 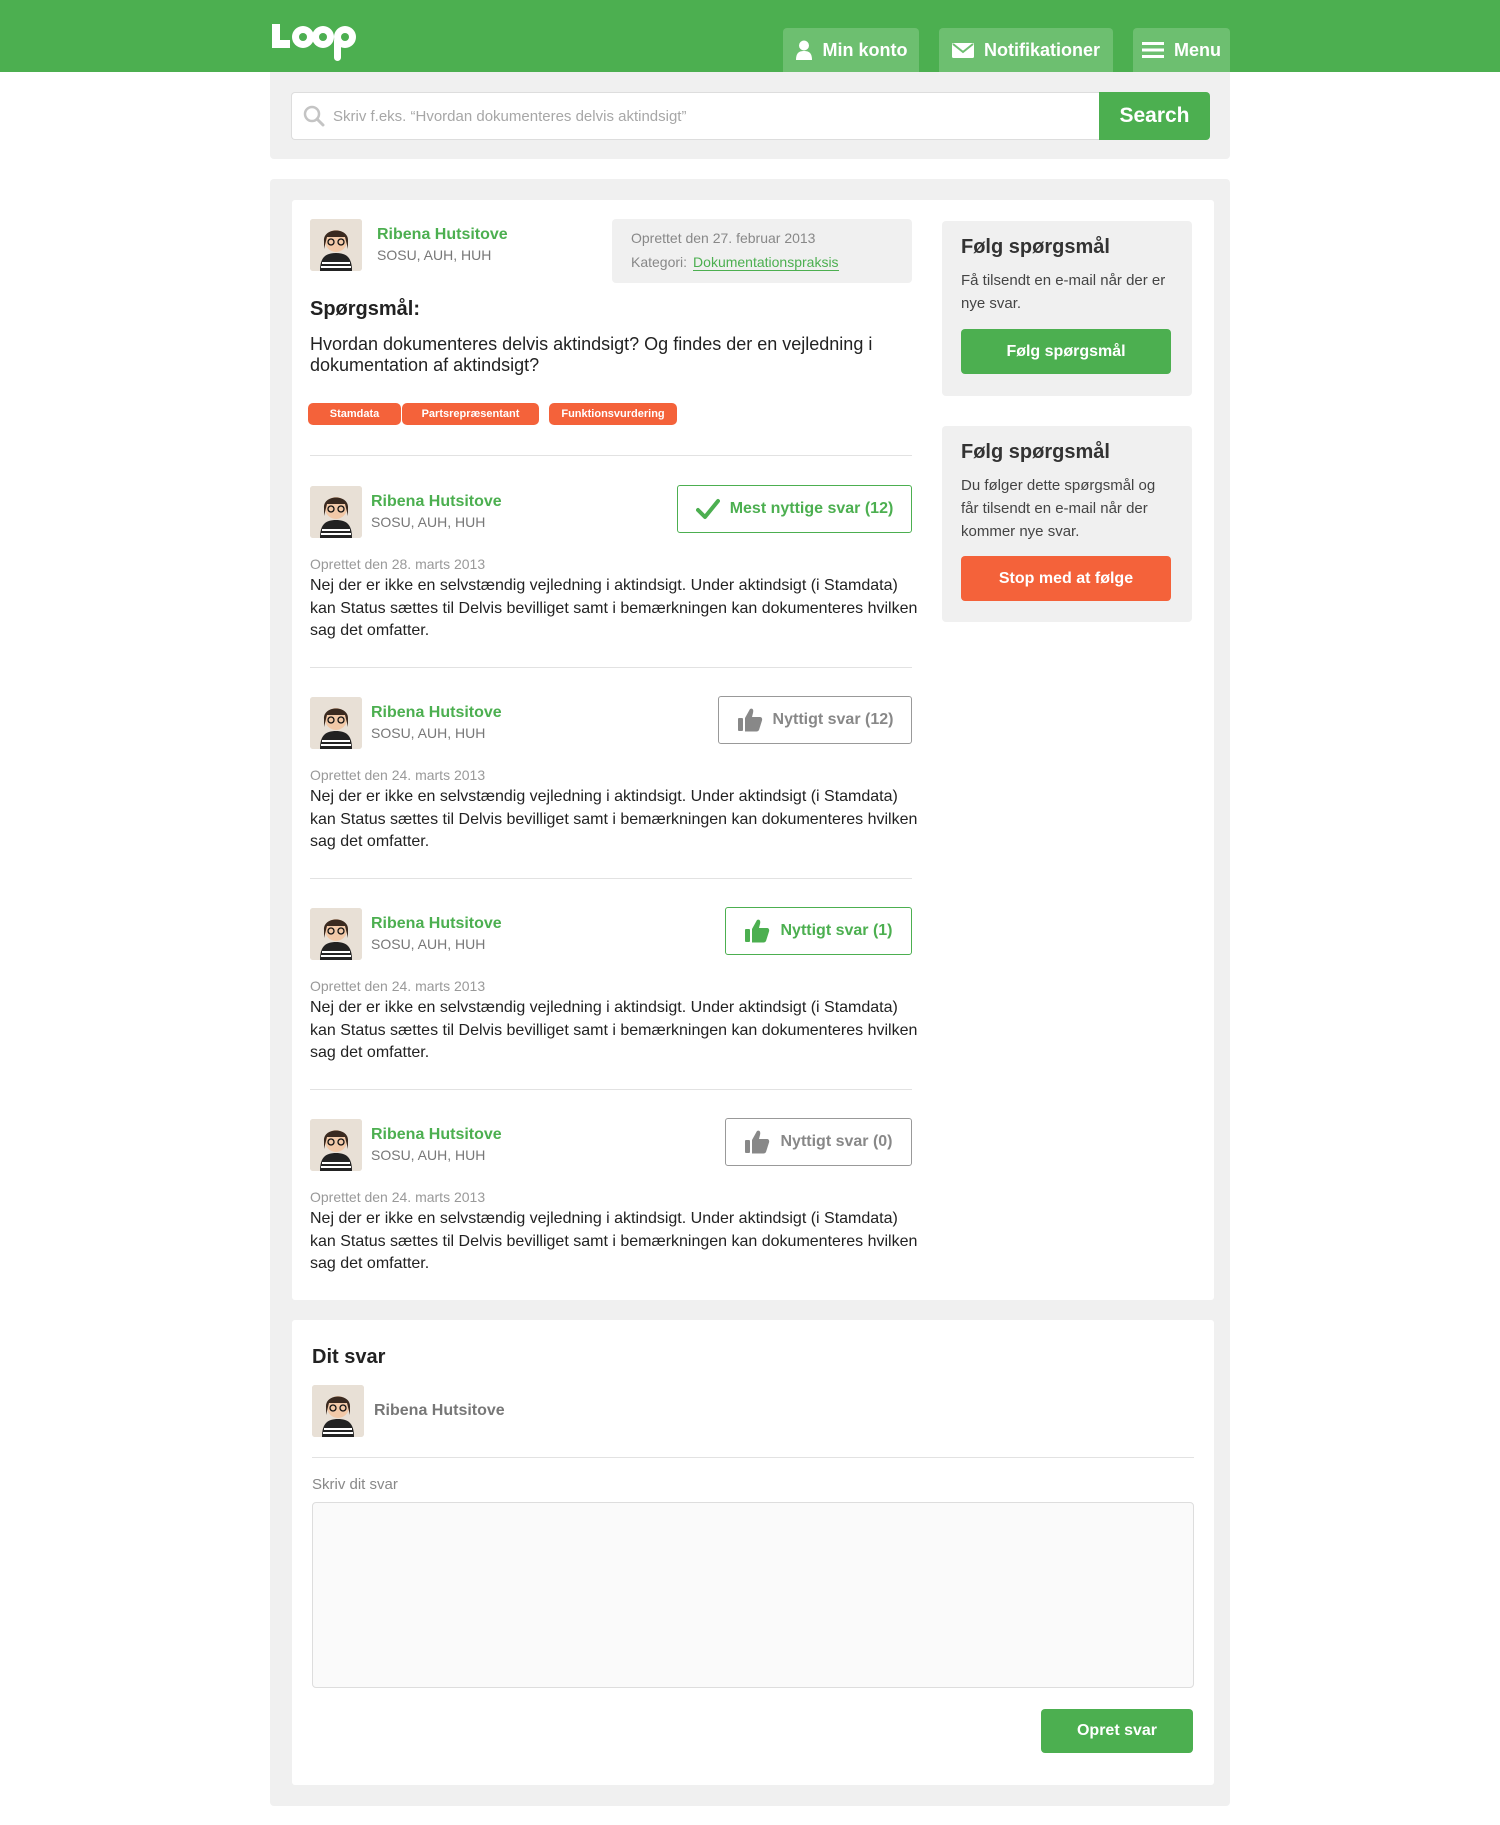 I want to click on useful-answer-button: Nyttigt svar (0), so click(x=818, y=1142).